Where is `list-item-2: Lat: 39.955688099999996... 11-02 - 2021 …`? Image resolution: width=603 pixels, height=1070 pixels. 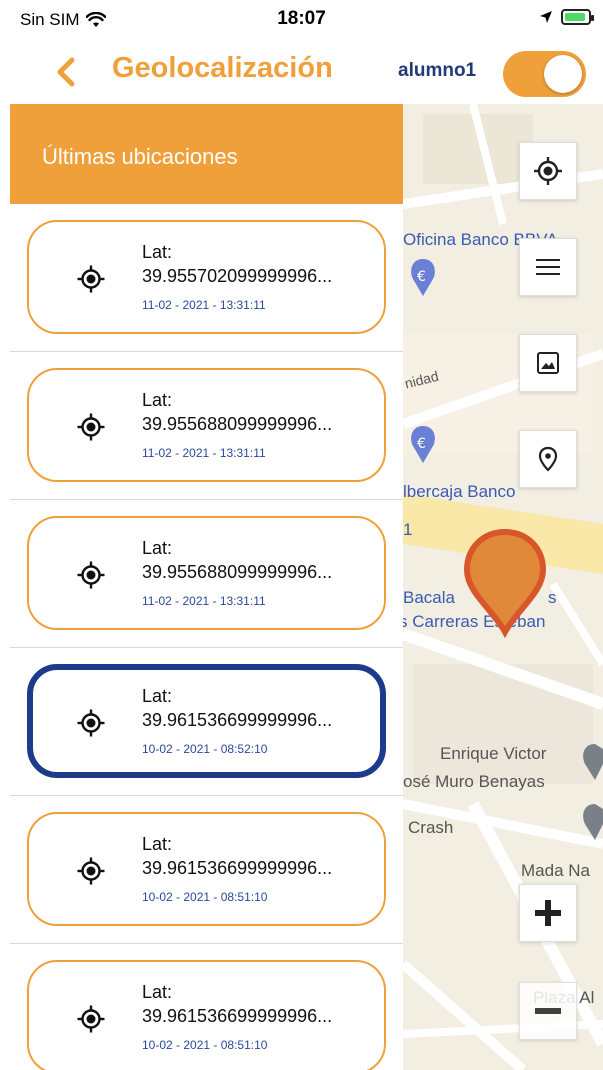 list-item-2: Lat: 39.955688099999996... 11-02 - 2021 … is located at coordinates (206, 426).